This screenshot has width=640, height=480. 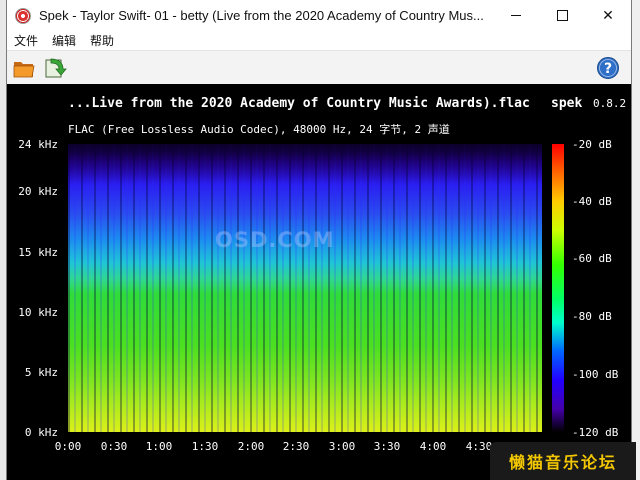 What do you see at coordinates (592, 144) in the screenshot?
I see `db-label-20: -20 dB` at bounding box center [592, 144].